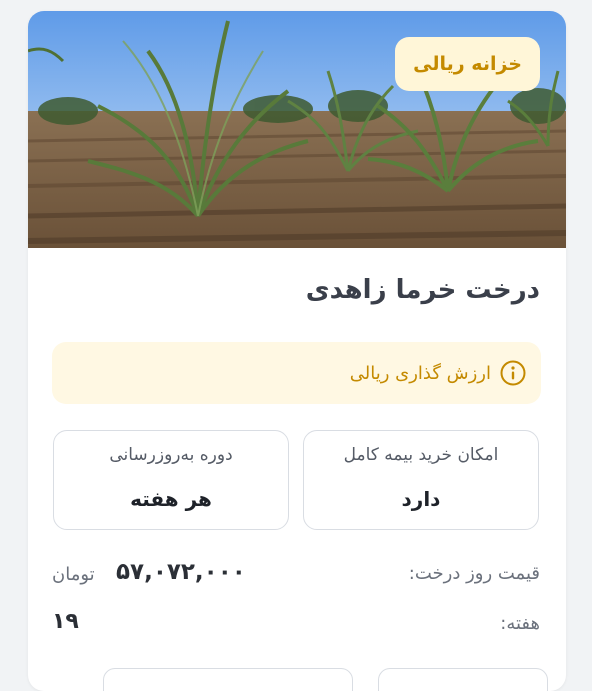  Describe the element at coordinates (520, 623) in the screenshot. I see `week-label: هفته:` at that location.